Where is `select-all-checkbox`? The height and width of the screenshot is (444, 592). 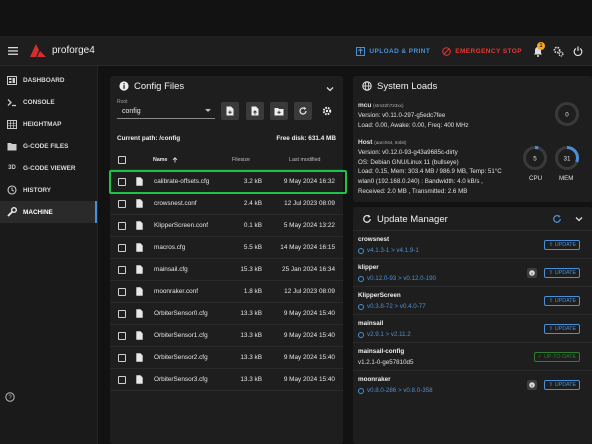
select-all-checkbox is located at coordinates (122, 160).